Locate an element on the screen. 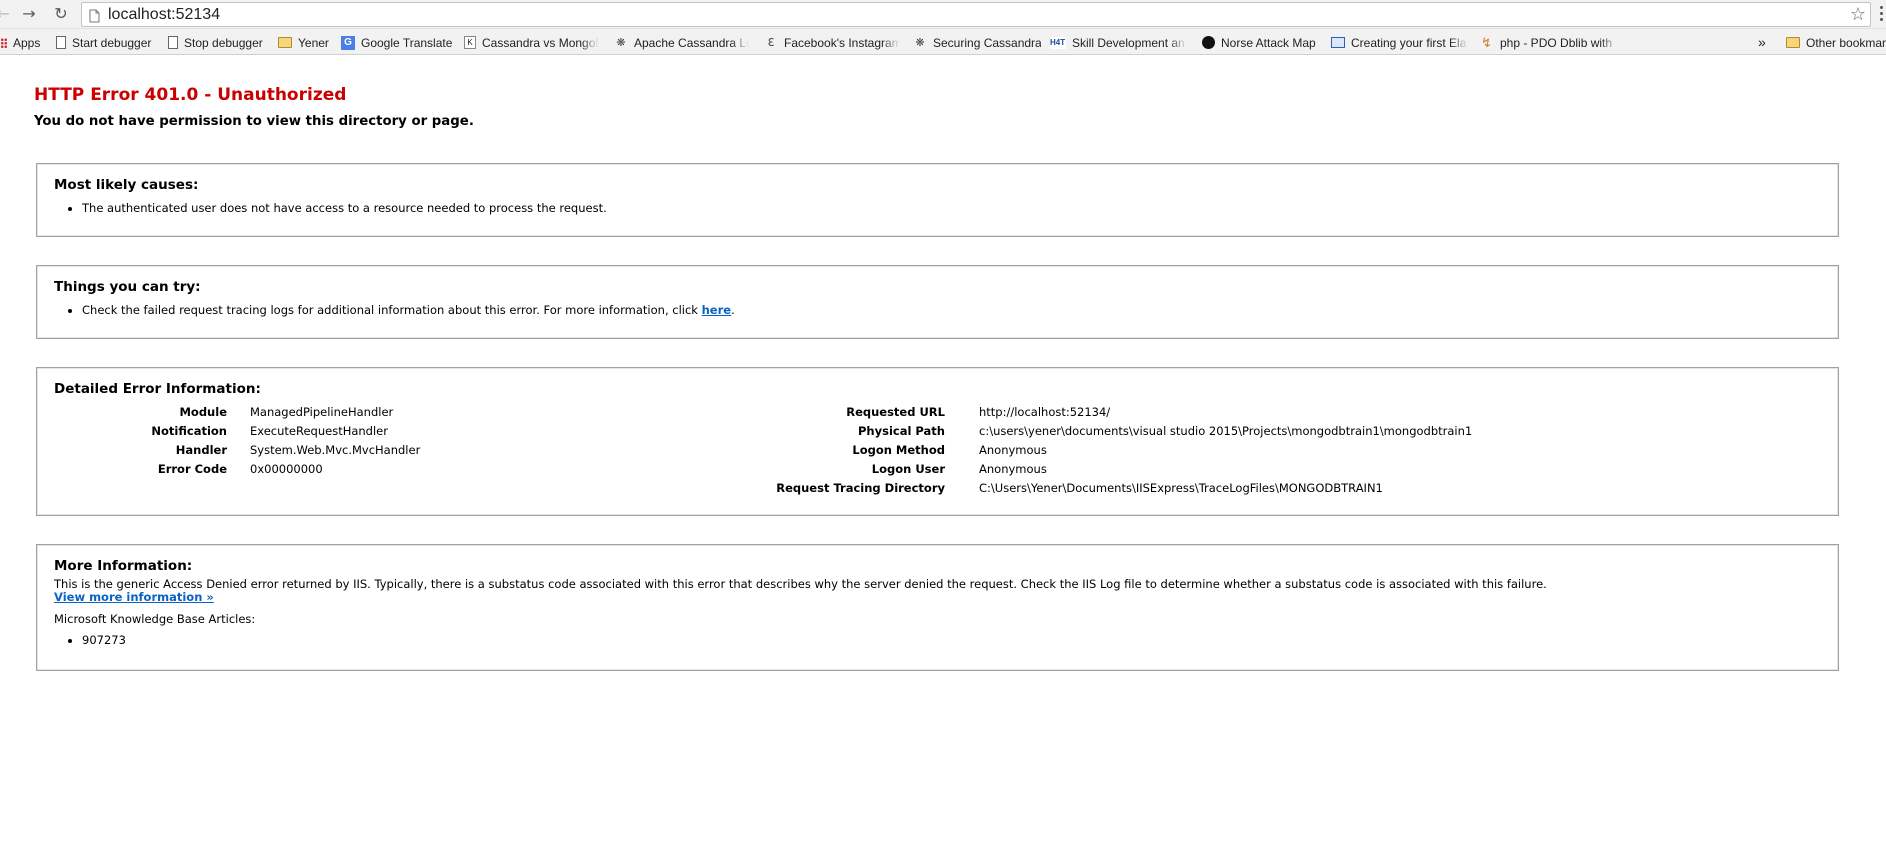 The width and height of the screenshot is (1886, 853). detail-label-requested-url: Requested URL is located at coordinates (895, 412).